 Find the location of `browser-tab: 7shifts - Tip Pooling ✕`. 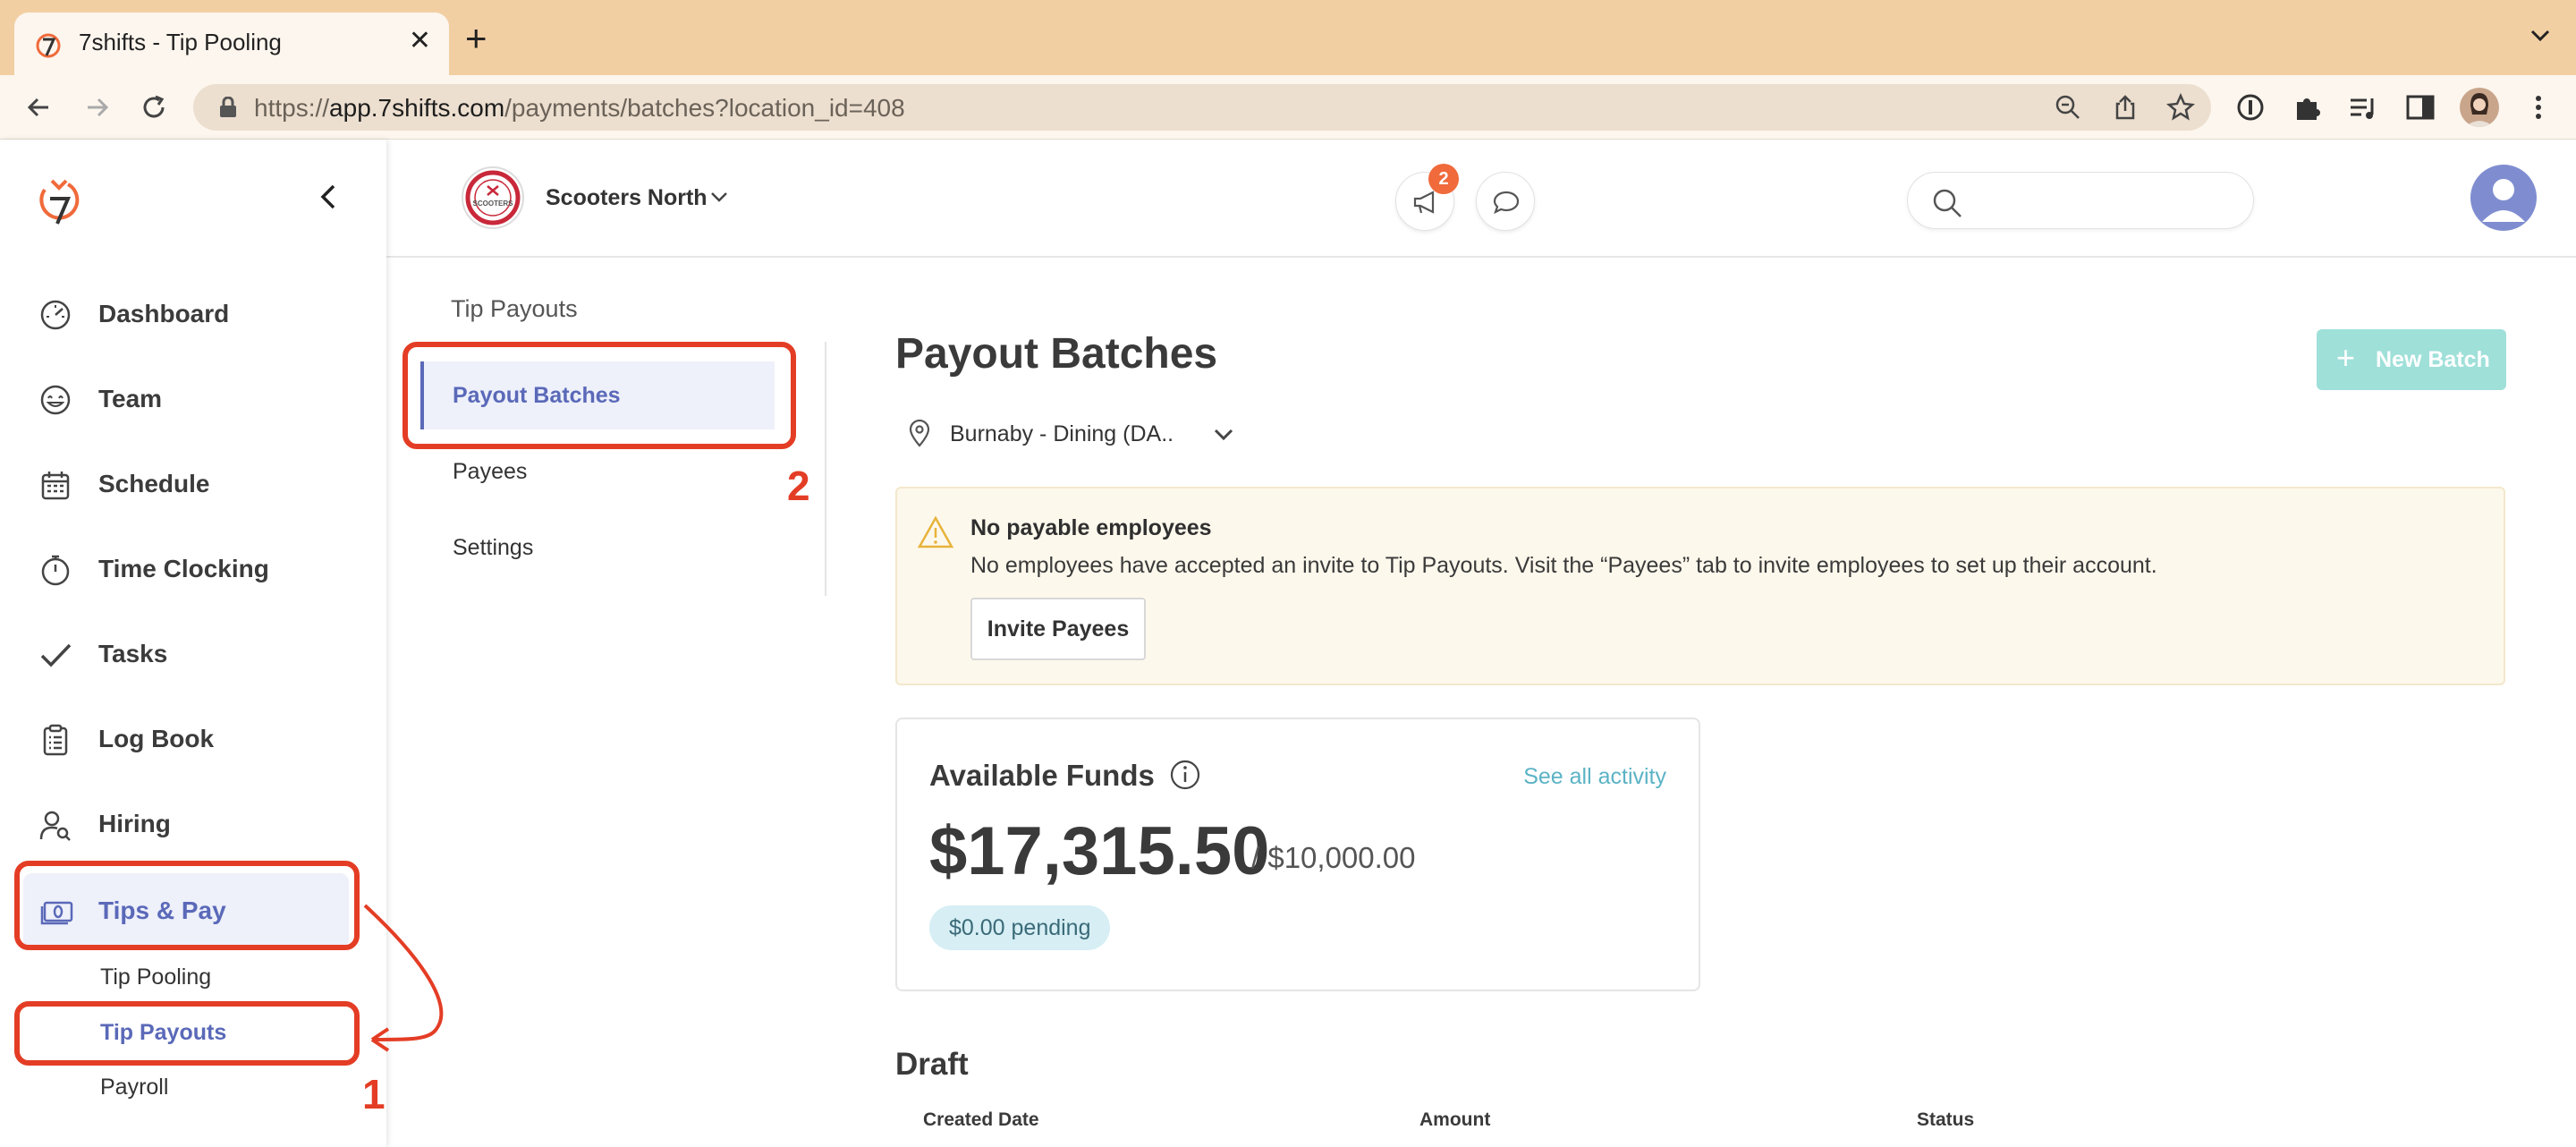

browser-tab: 7shifts - Tip Pooling ✕ is located at coordinates (231, 44).